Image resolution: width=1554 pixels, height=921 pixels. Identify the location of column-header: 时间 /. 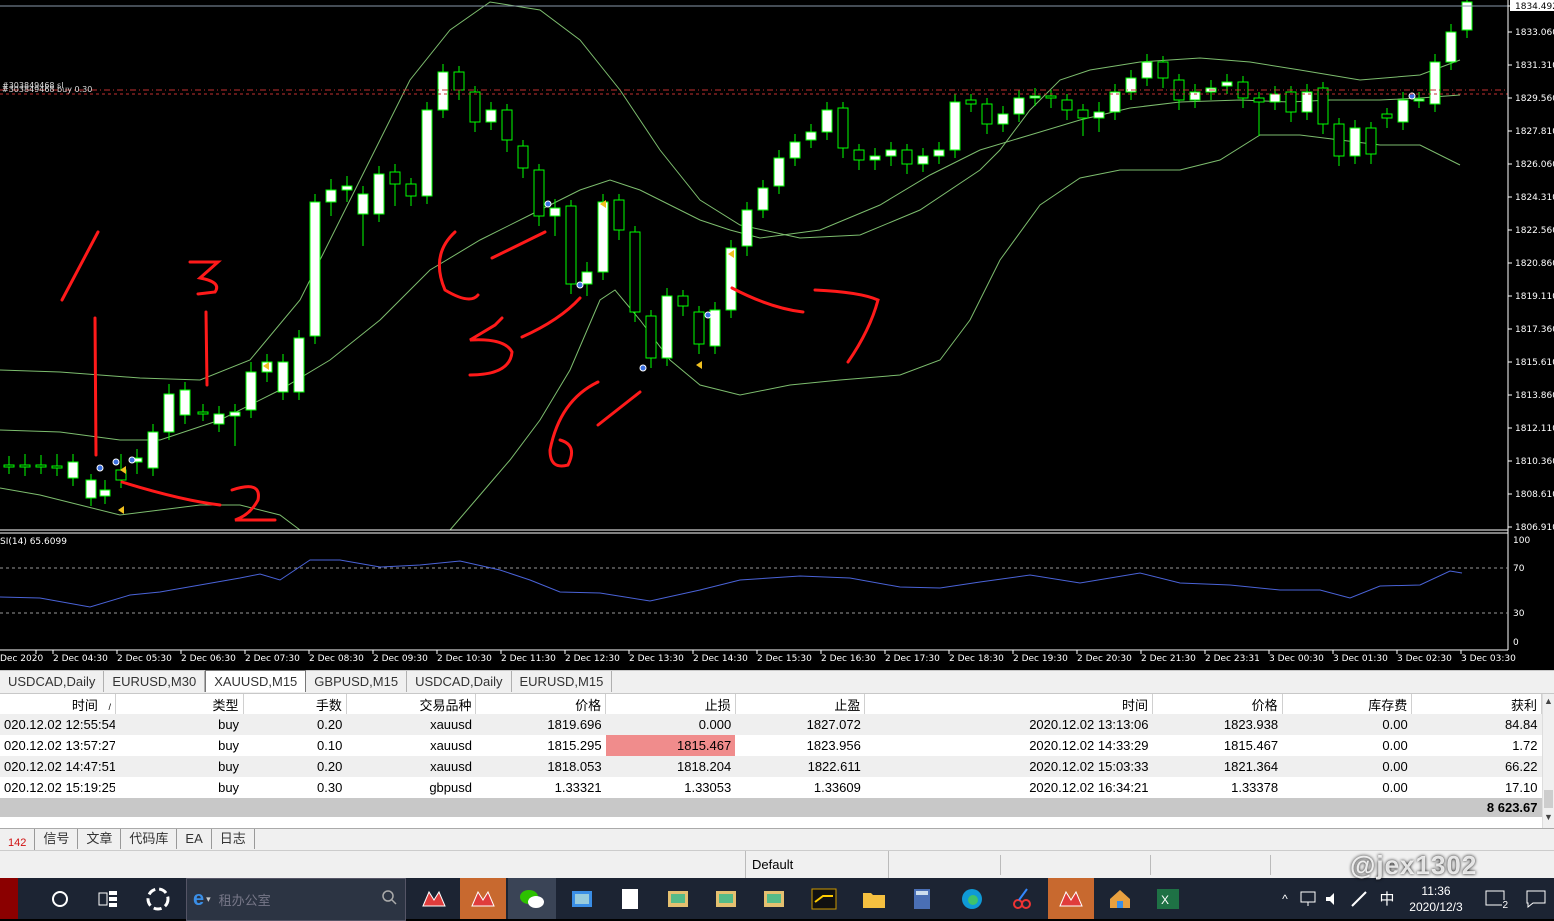
(58, 704).